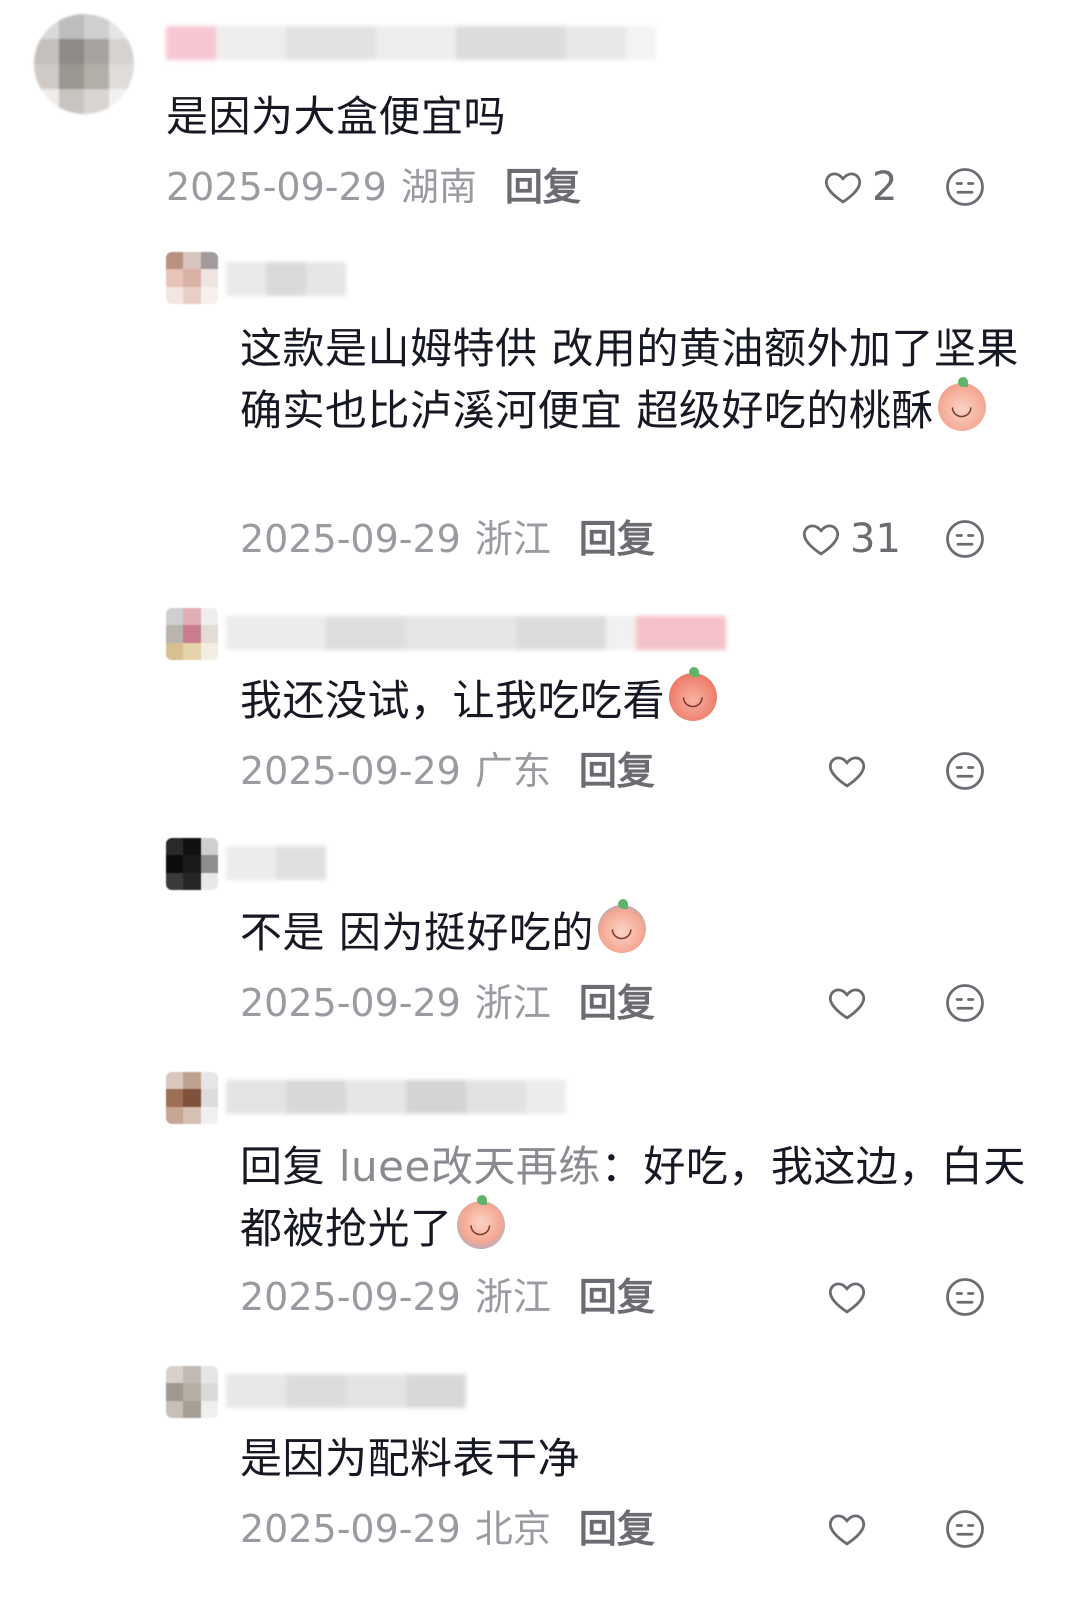 The width and height of the screenshot is (1080, 1616). Describe the element at coordinates (635, 699) in the screenshot. I see `comment-text: 我还没试，让我吃吃看` at that location.